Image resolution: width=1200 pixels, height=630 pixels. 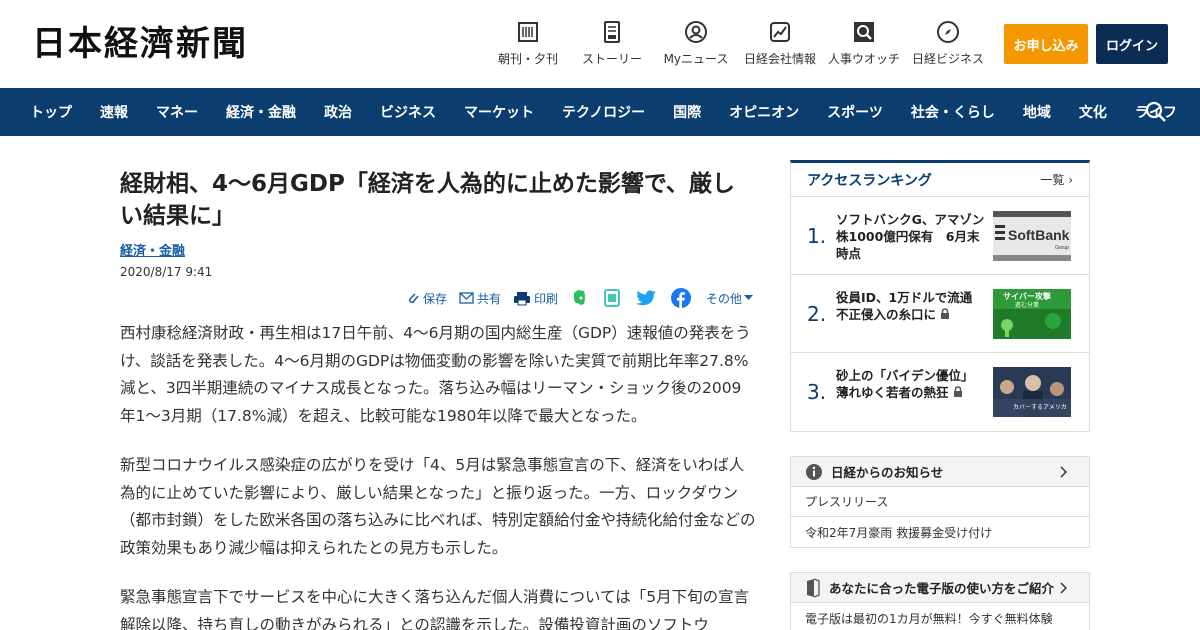 I want to click on nav-item-economy: 経済・金融, so click(x=261, y=112).